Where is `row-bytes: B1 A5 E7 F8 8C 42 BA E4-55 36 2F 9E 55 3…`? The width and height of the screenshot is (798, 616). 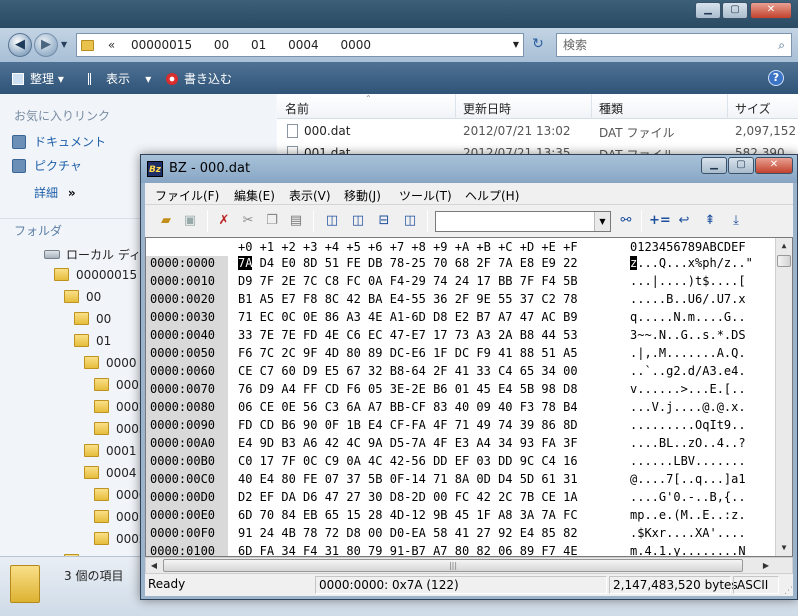 row-bytes: B1 A5 E7 F8 8C 42 BA E4-55 36 2F 9E 55 3… is located at coordinates (408, 299).